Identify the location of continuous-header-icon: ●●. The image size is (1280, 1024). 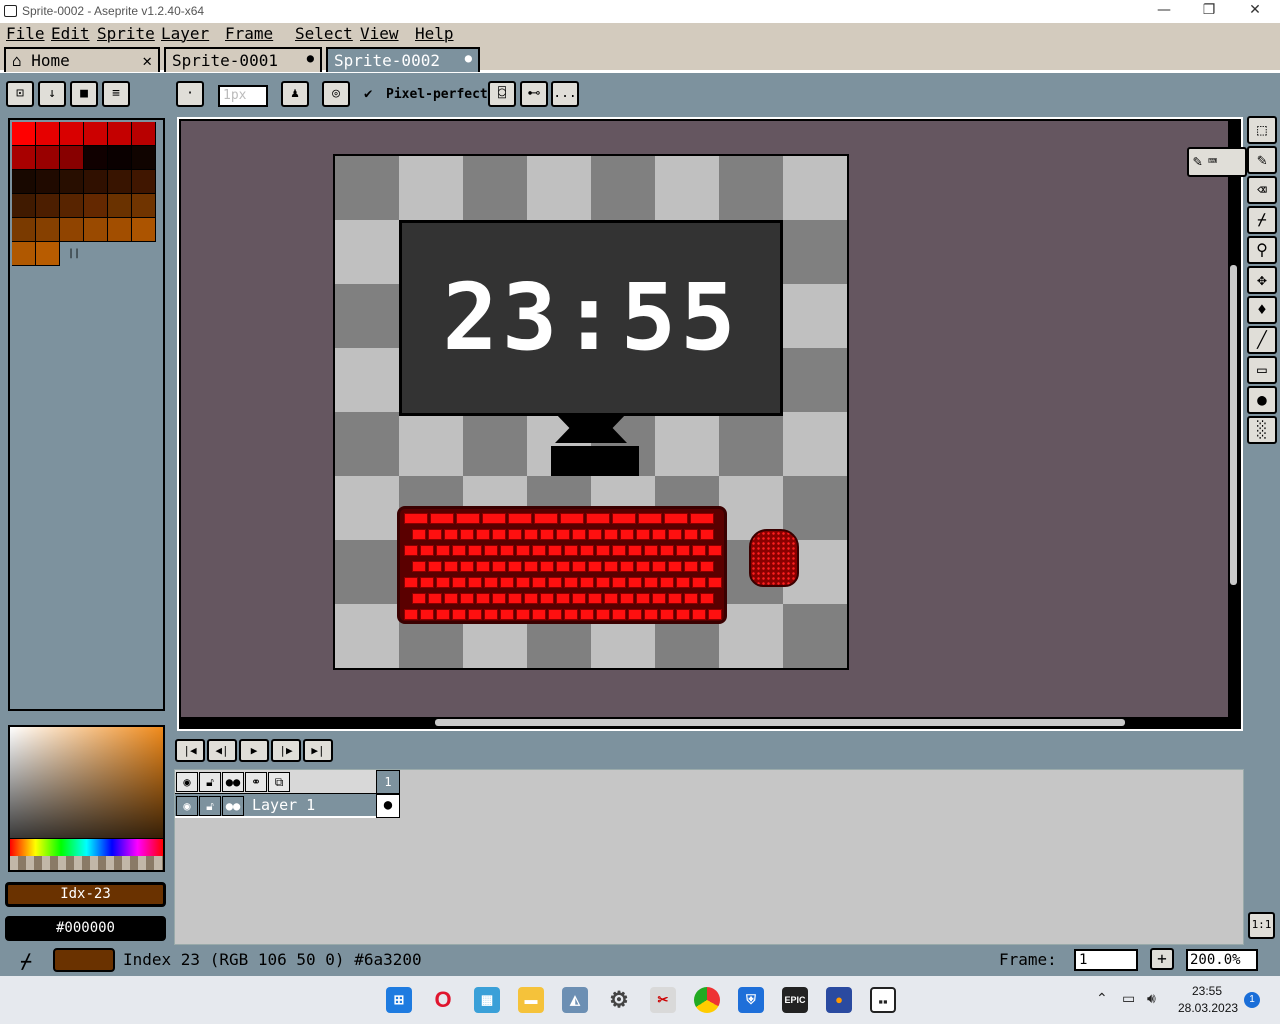
(233, 782).